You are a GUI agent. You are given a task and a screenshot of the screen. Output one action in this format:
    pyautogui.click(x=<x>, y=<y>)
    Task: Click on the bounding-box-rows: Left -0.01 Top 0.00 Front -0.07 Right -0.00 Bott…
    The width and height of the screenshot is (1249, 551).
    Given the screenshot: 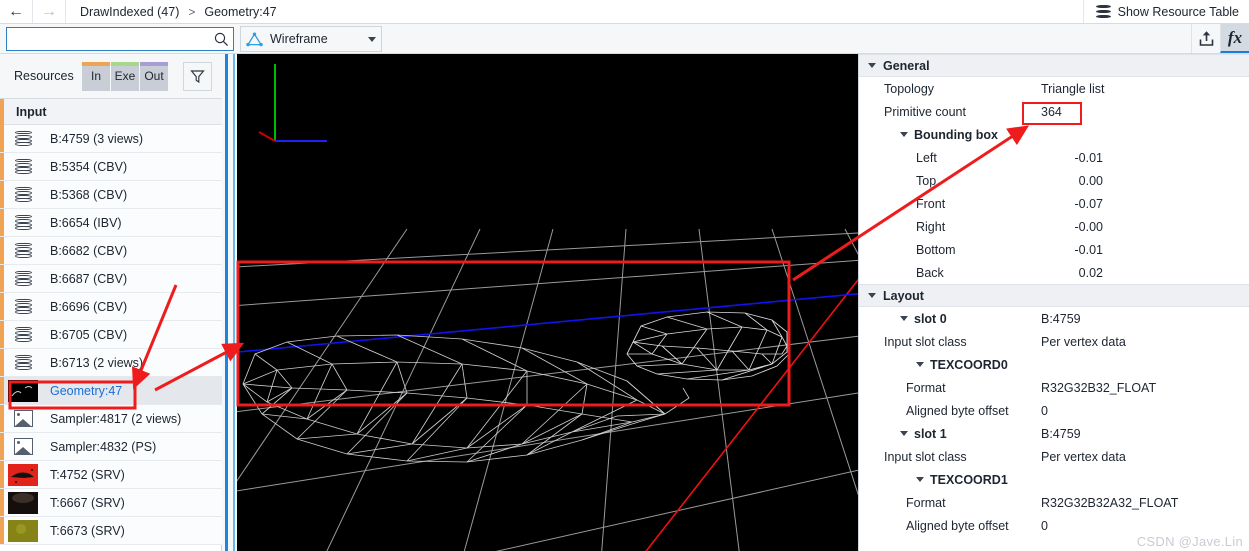 What is the action you would take?
    pyautogui.click(x=1054, y=215)
    